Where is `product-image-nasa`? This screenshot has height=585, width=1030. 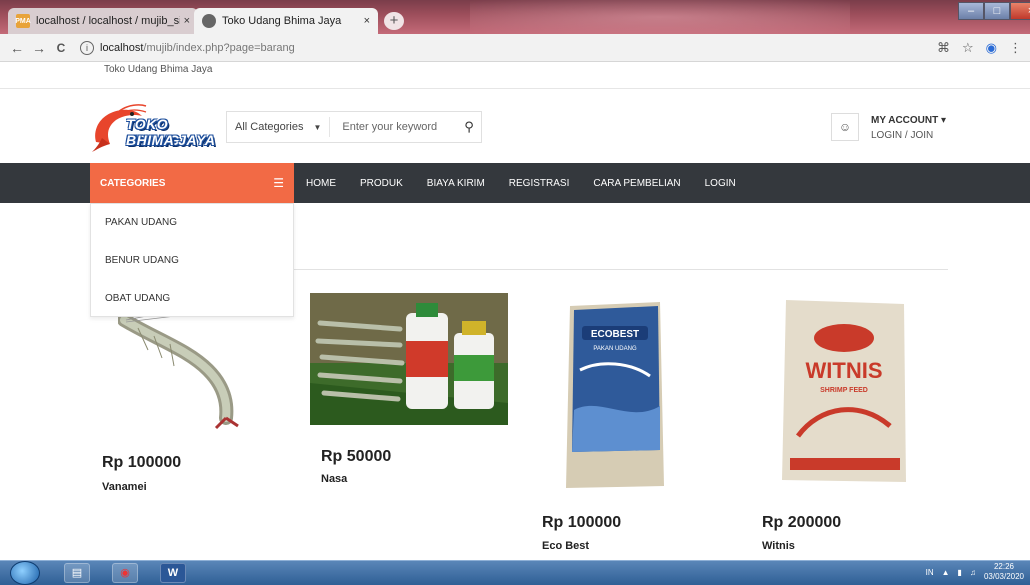 product-image-nasa is located at coordinates (409, 359).